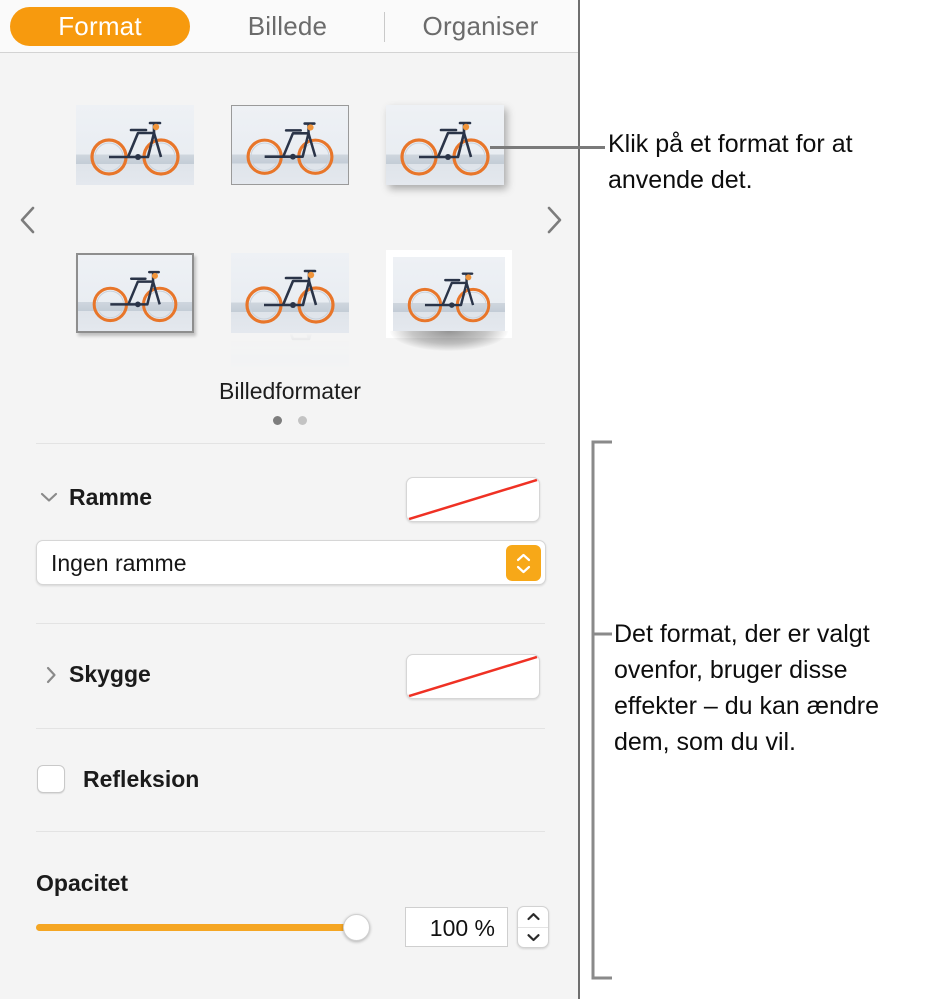 This screenshot has width=937, height=999. I want to click on opacitet-stepper-down, so click(533, 938).